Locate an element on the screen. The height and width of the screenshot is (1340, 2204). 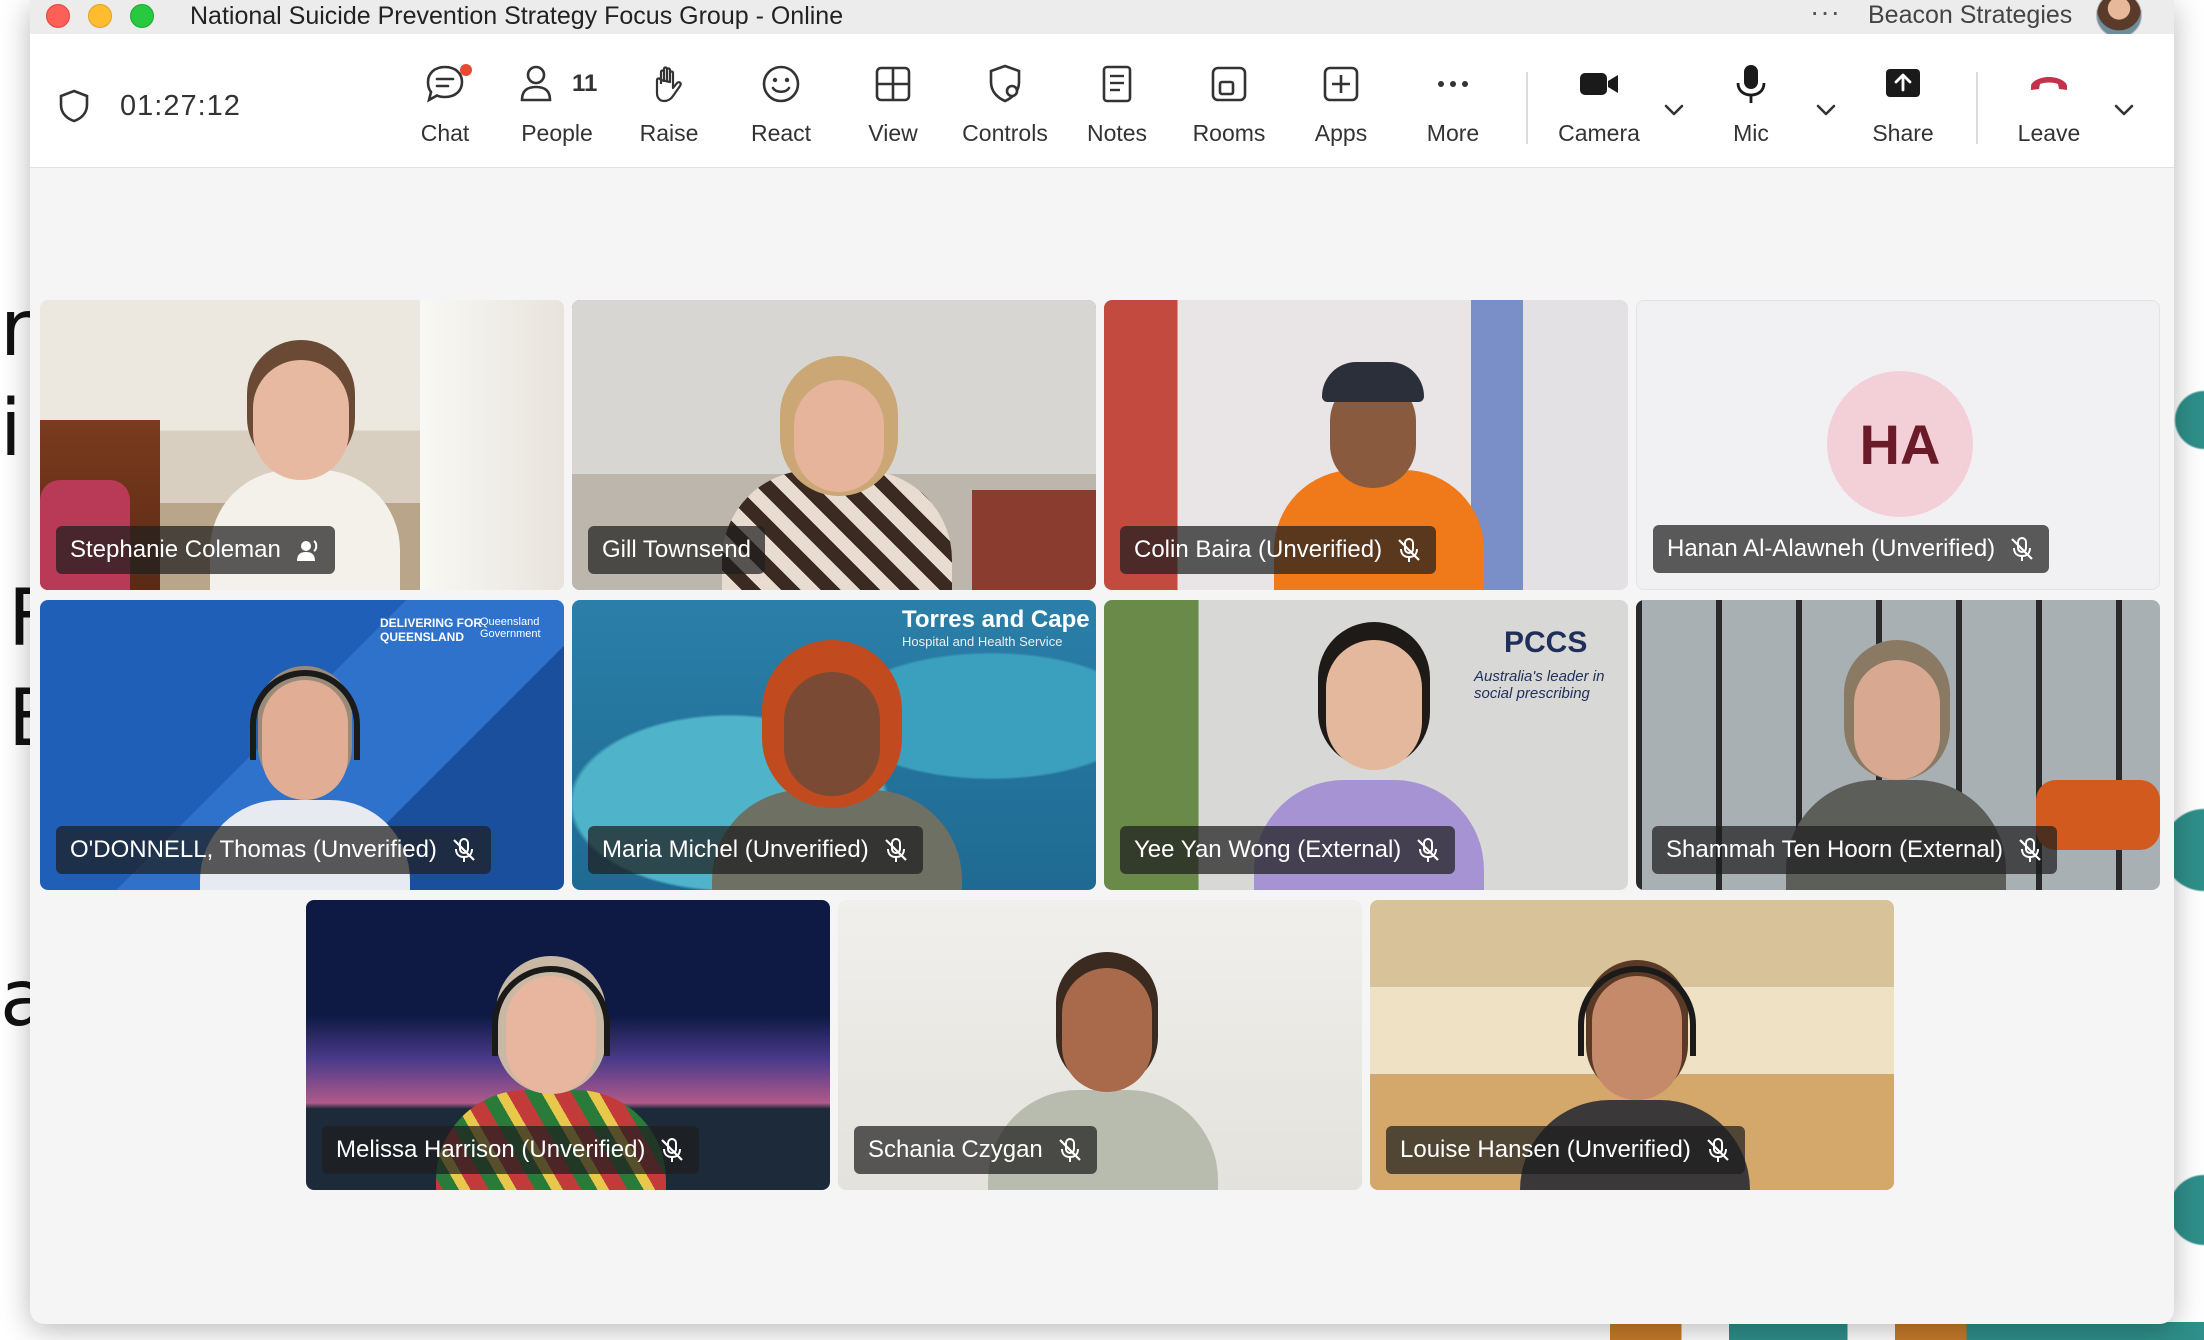
background-strip is located at coordinates (1907, 1331).